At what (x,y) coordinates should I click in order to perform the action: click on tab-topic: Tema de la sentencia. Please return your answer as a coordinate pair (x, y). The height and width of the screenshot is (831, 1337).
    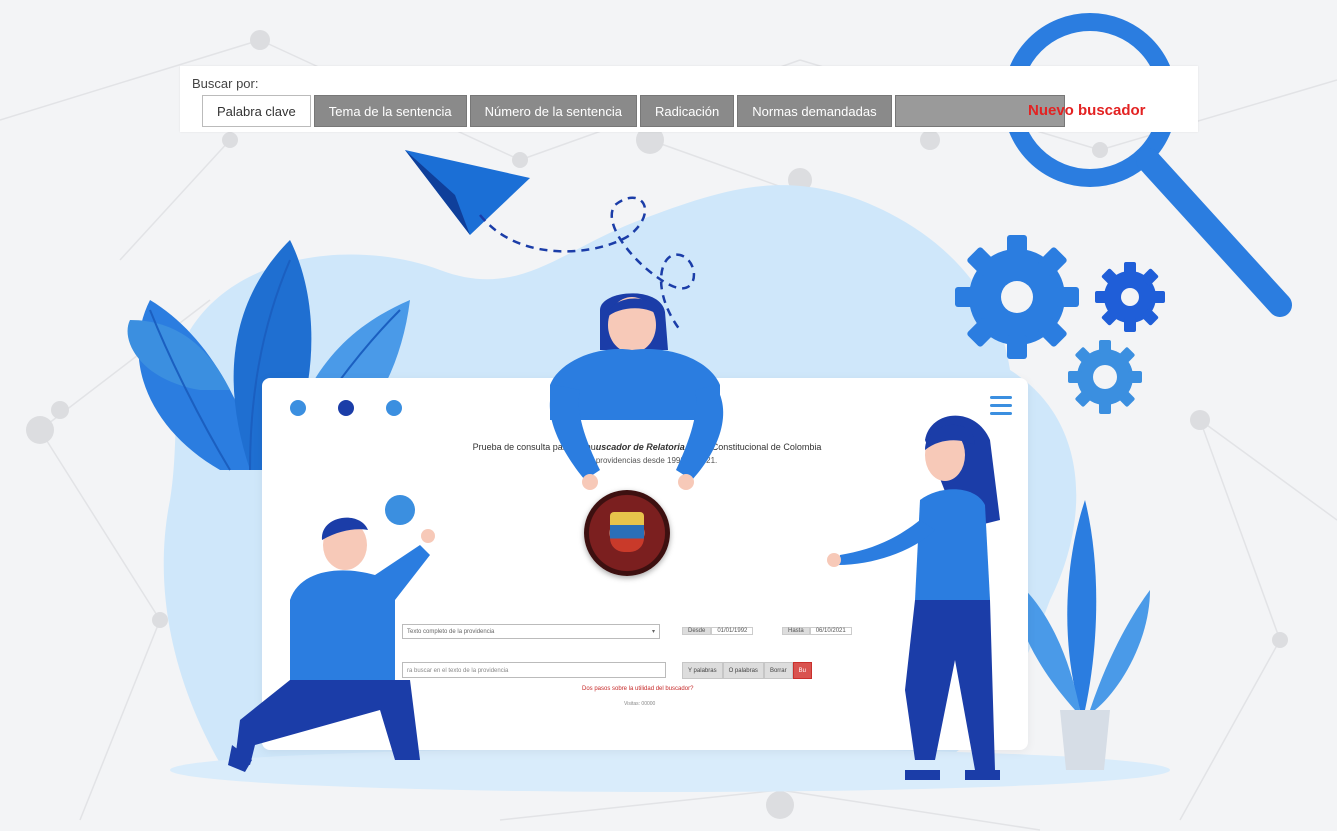
    Looking at the image, I should click on (390, 111).